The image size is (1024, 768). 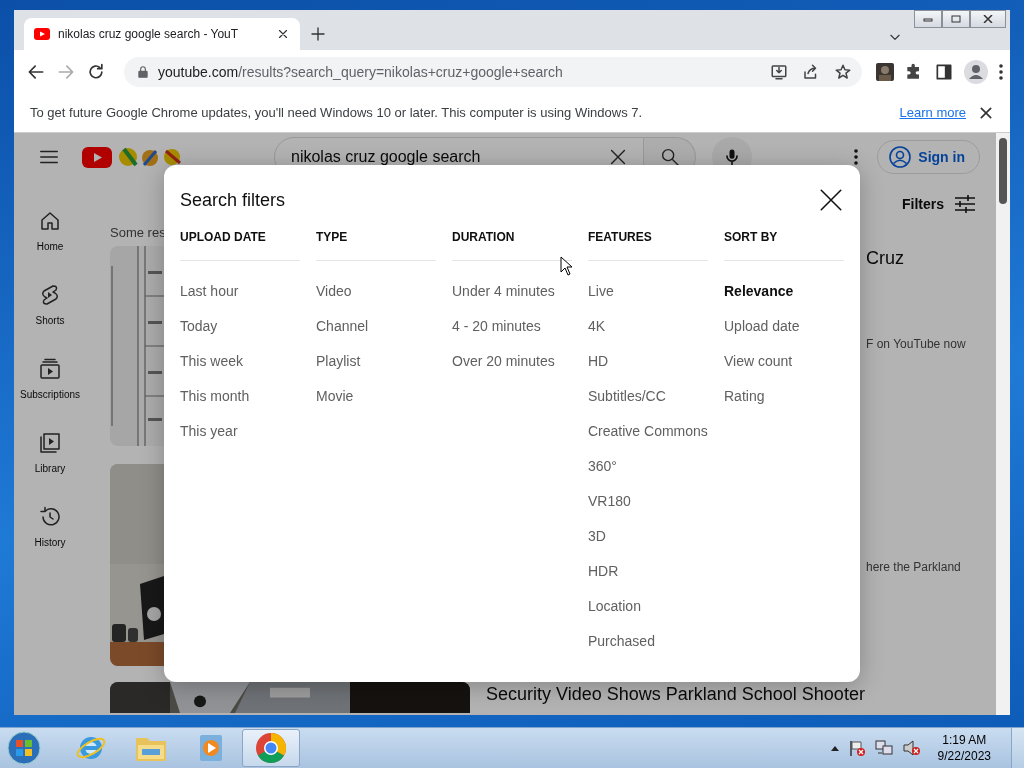 What do you see at coordinates (916, 344) in the screenshot?
I see `video-description: F on YouTube now` at bounding box center [916, 344].